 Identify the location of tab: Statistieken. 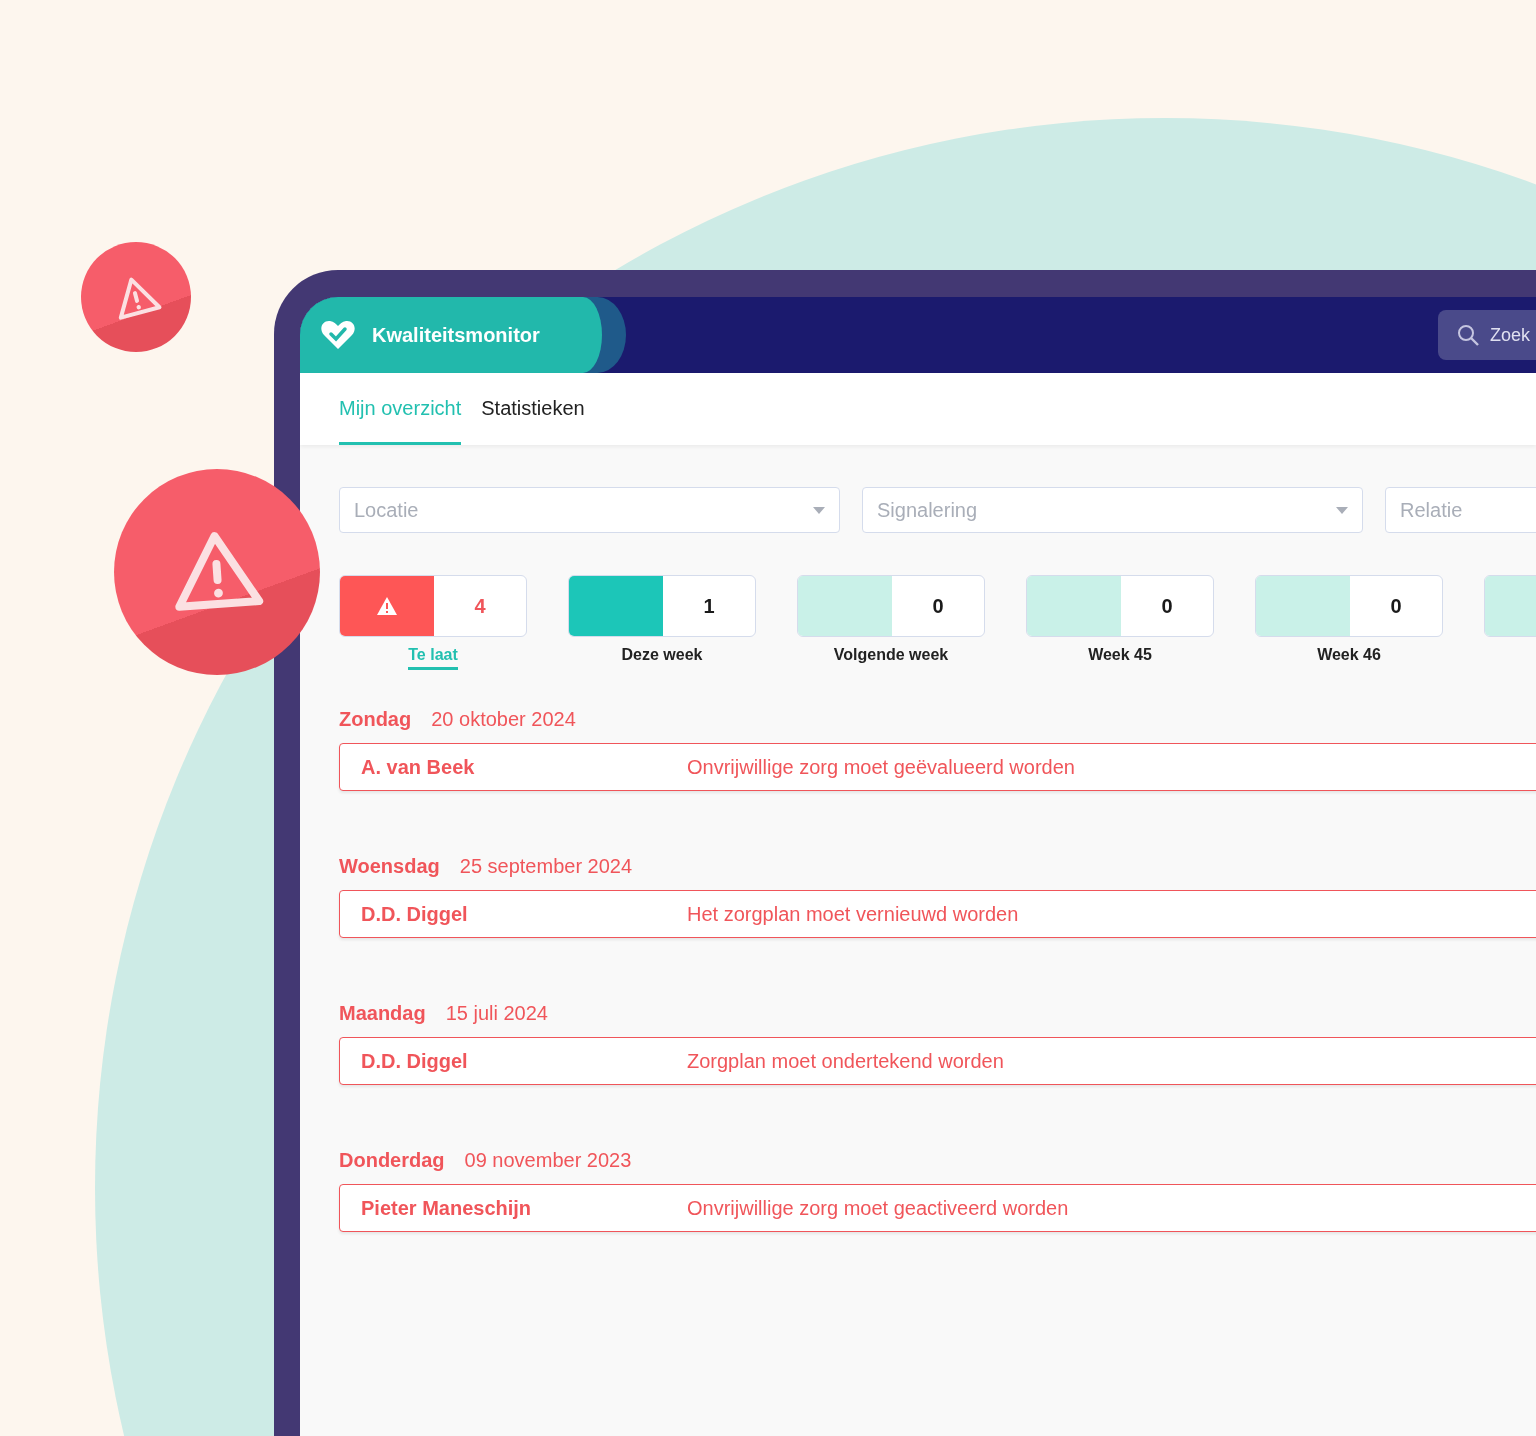
(533, 409).